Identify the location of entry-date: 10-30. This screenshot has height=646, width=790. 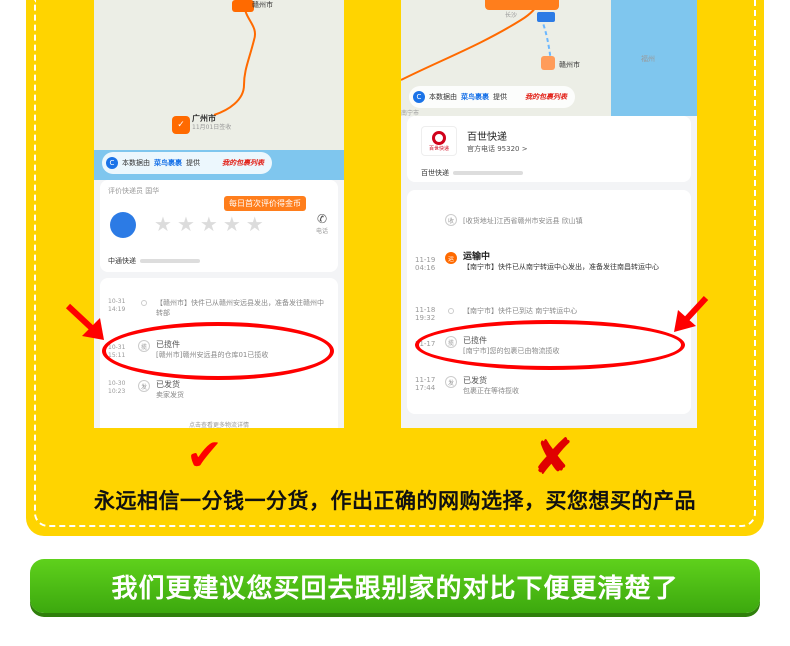
(117, 383).